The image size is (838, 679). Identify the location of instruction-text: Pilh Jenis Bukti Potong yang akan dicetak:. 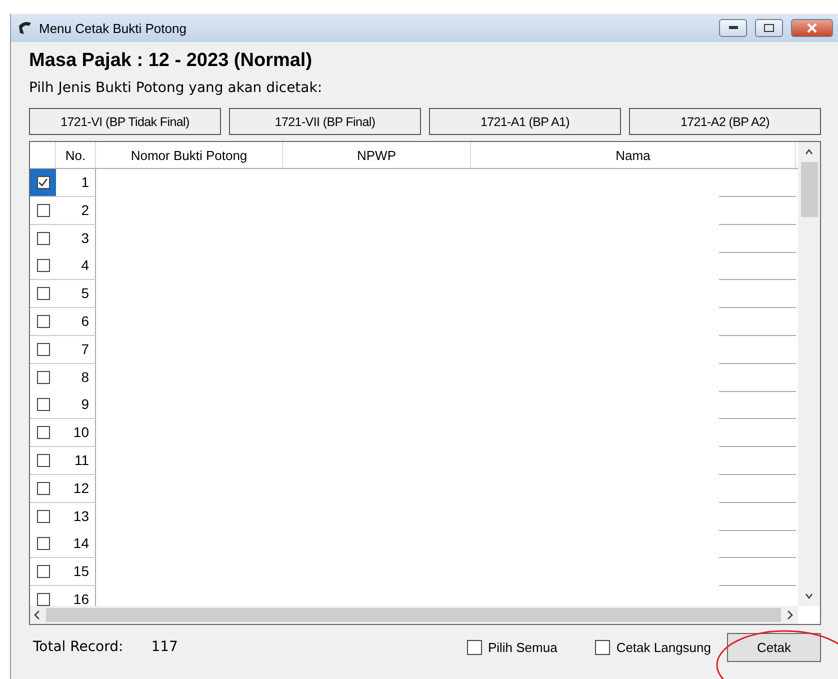
(176, 88).